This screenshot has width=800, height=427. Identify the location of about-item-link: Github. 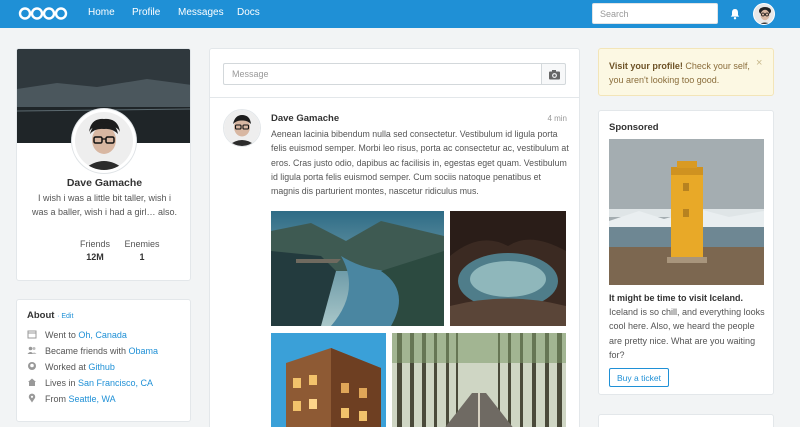
(101, 367).